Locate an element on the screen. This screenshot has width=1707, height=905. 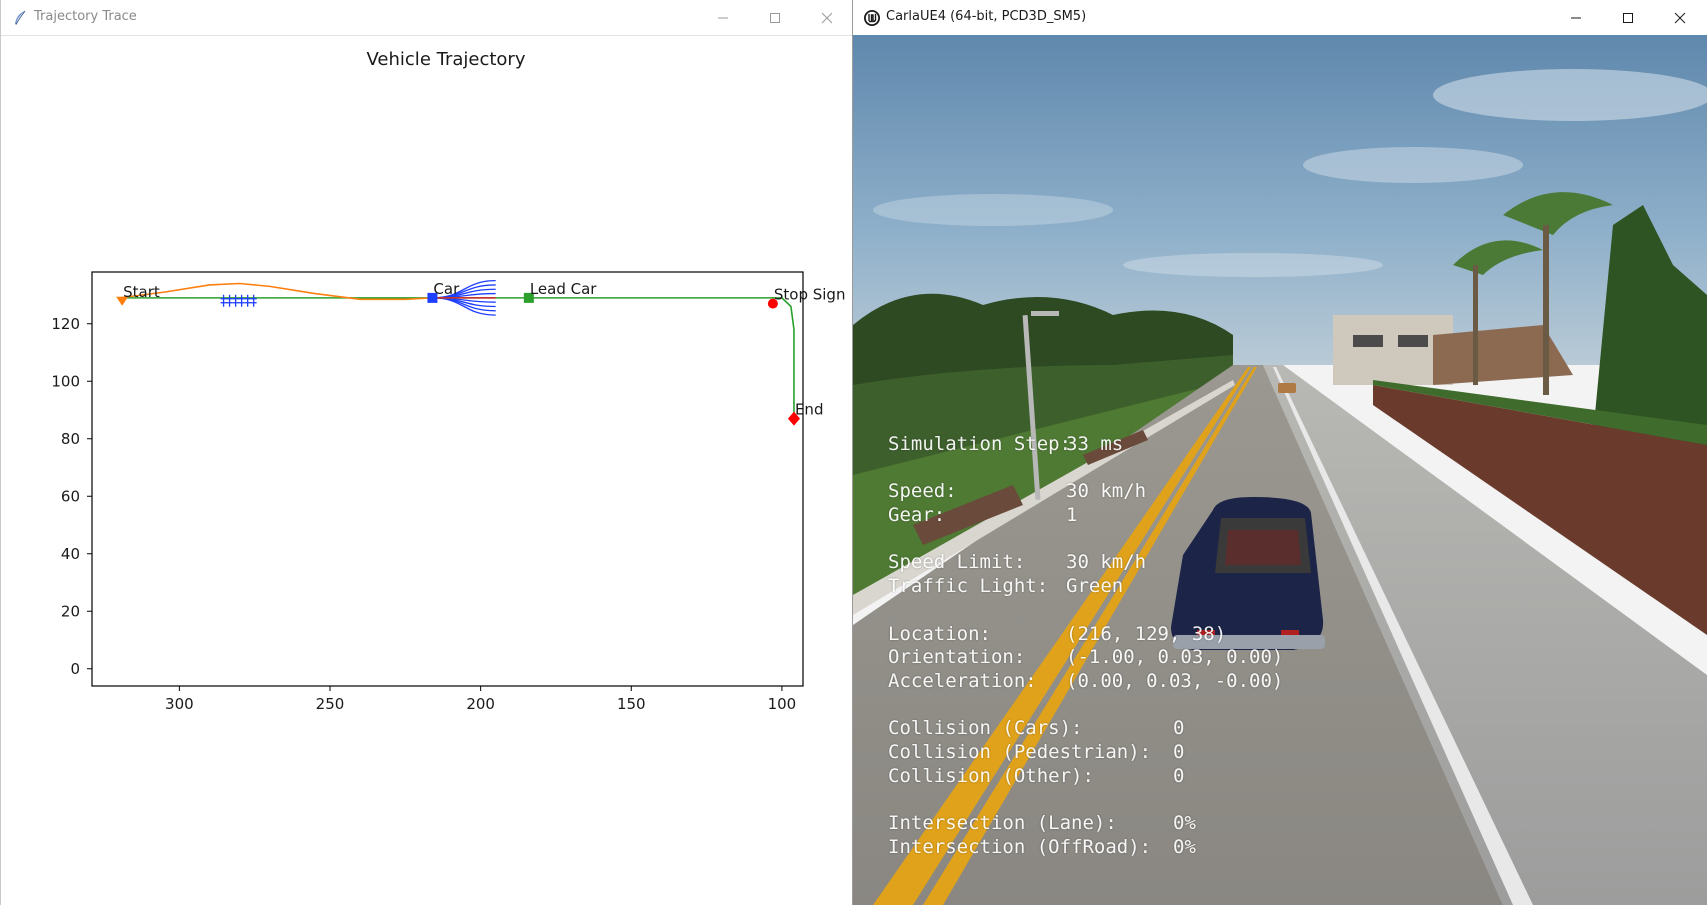
hud-value: Green is located at coordinates (1095, 586).